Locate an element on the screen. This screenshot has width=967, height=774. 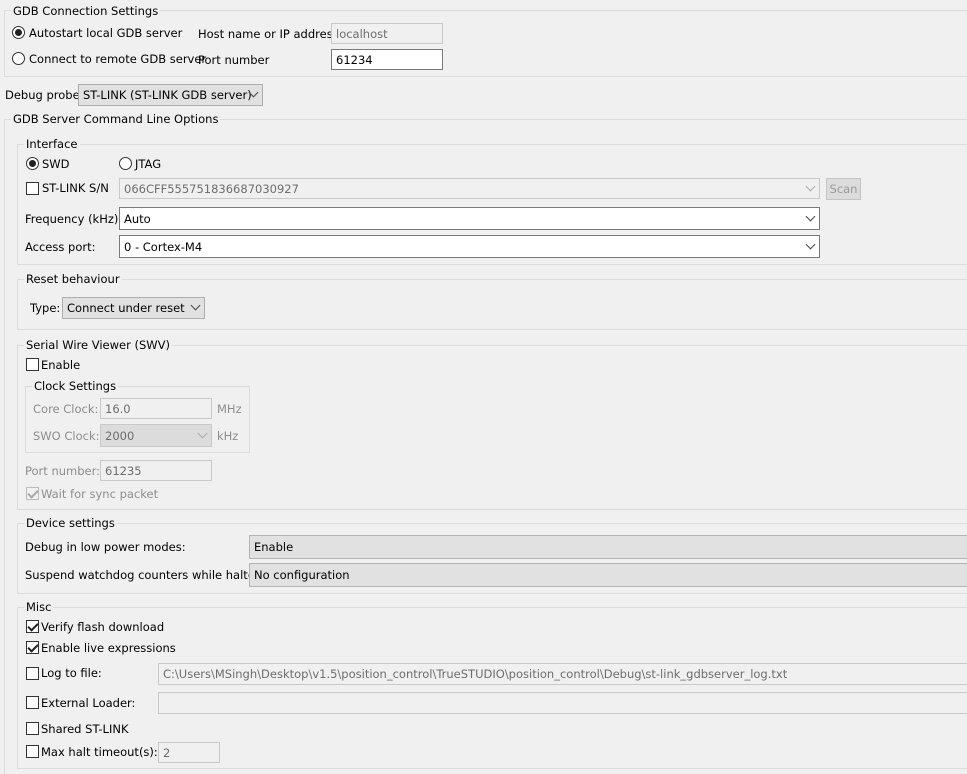
swv-enable-checkbox is located at coordinates (32, 364).